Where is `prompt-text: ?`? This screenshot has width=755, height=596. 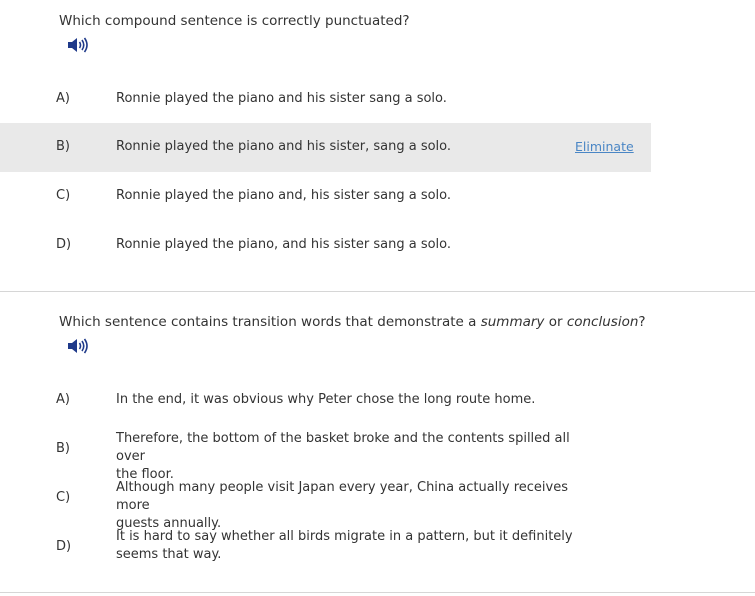
prompt-text: ? is located at coordinates (642, 322).